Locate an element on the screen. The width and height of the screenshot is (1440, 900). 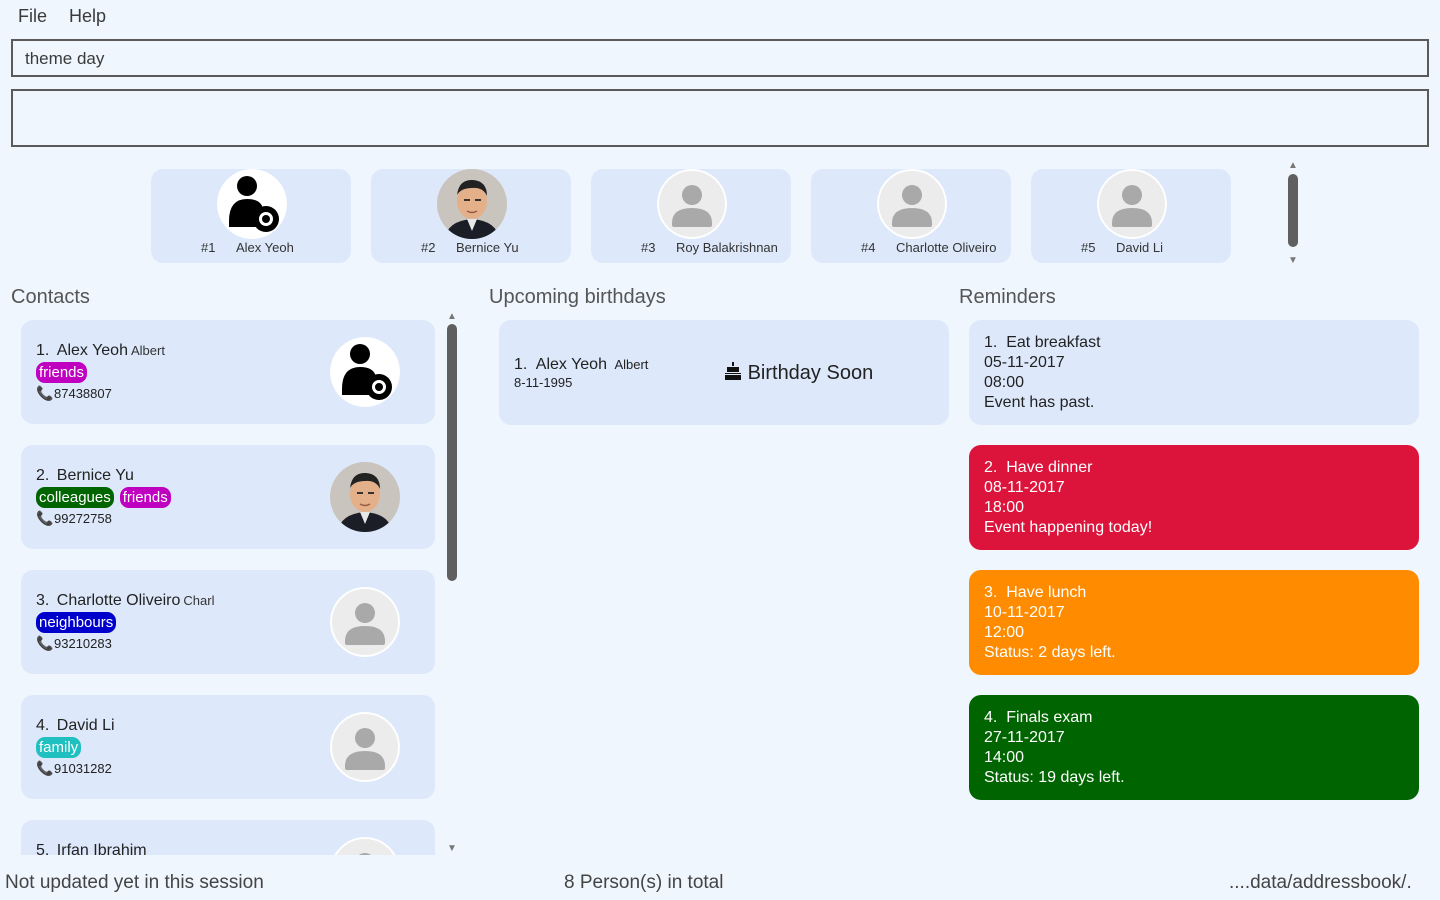
contact-tags: neighbours is located at coordinates (76, 622).